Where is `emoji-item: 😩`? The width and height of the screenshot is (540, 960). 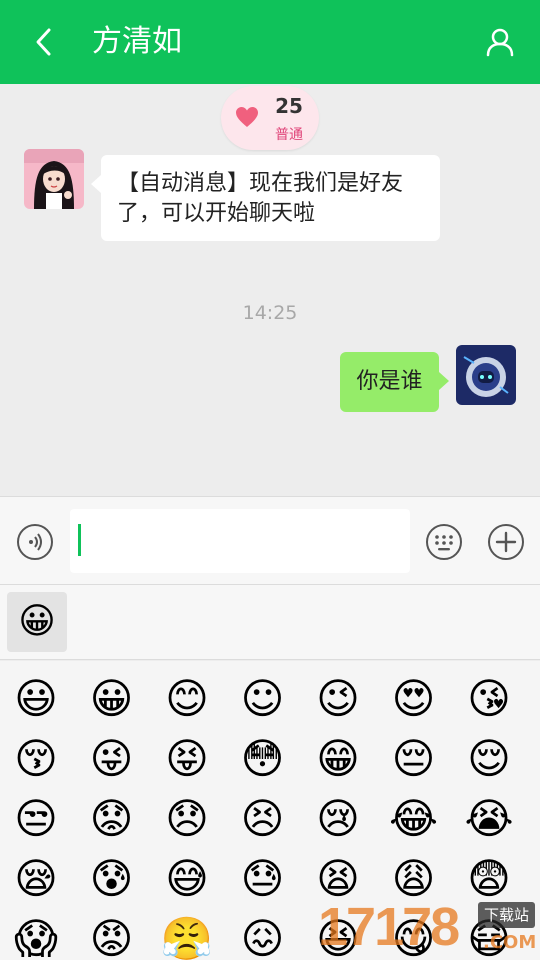 emoji-item: 😩 is located at coordinates (414, 879).